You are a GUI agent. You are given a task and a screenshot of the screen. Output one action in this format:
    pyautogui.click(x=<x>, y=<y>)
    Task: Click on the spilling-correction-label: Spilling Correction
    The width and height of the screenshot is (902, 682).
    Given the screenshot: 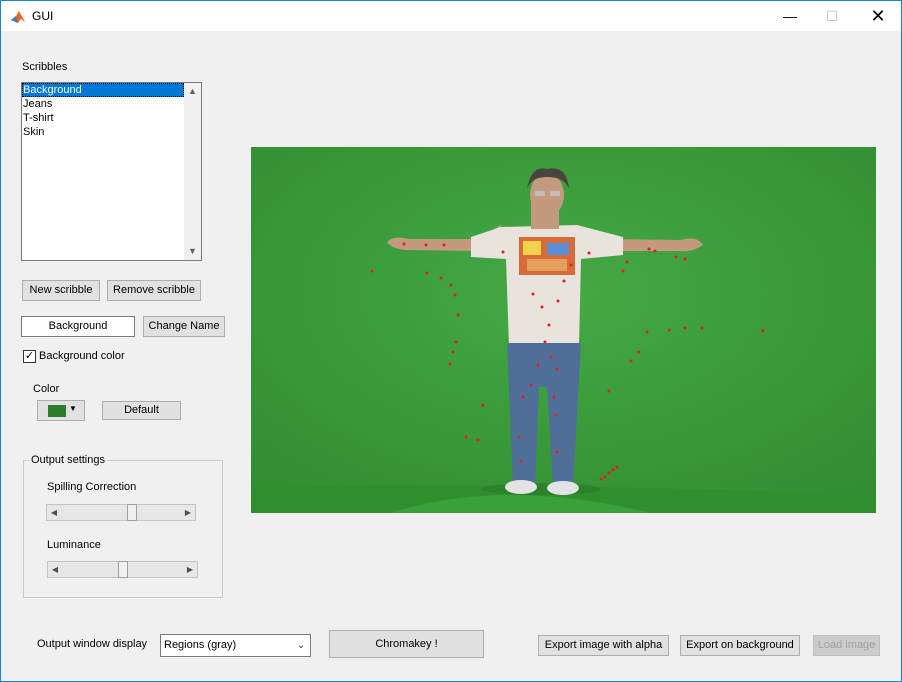 What is the action you would take?
    pyautogui.click(x=92, y=487)
    